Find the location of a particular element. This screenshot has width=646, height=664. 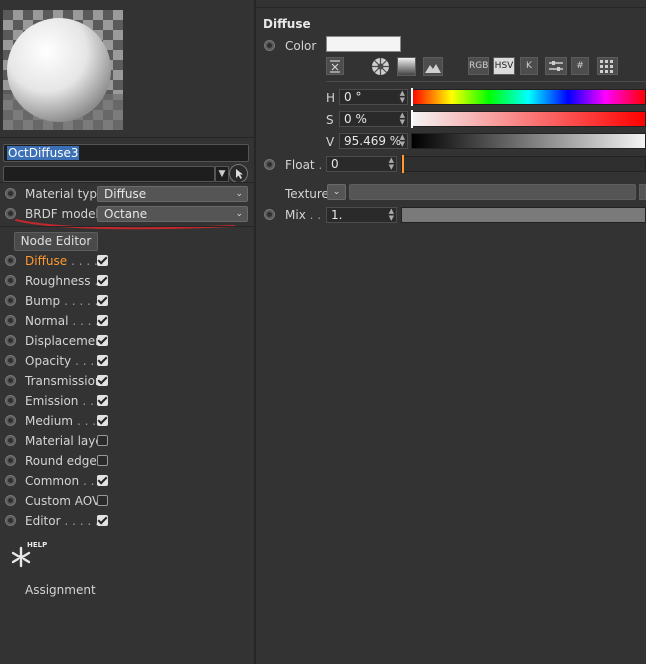

saturation-value: 0 % is located at coordinates (355, 119).